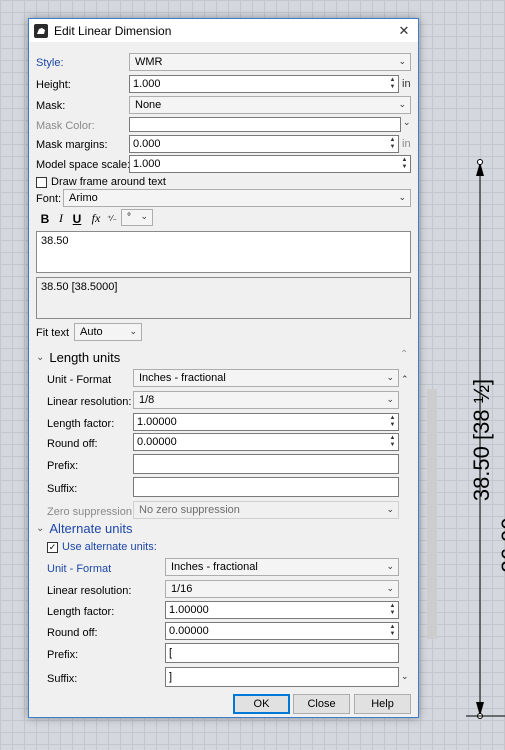  Describe the element at coordinates (108, 332) in the screenshot. I see `fit-text-dropdown: Auto ⌄` at that location.